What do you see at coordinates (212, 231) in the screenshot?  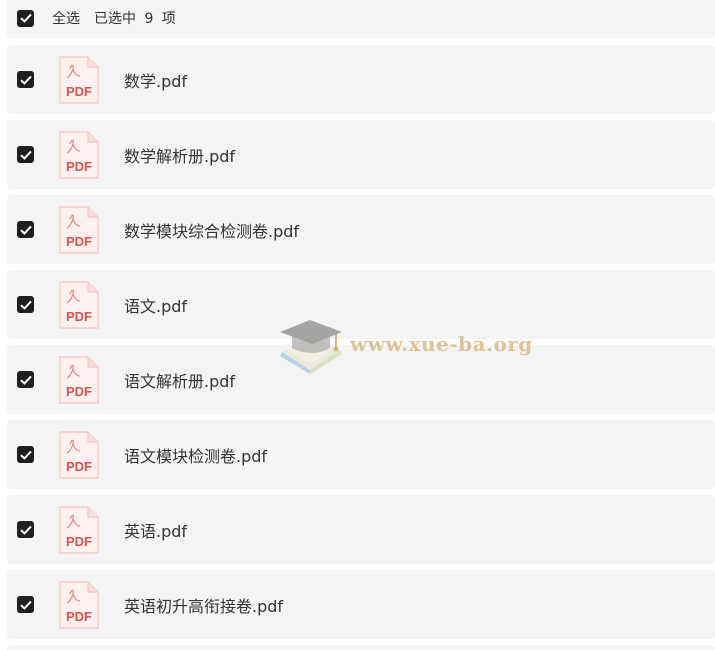 I see `file-name: 数学模块综合检测卷.pdf` at bounding box center [212, 231].